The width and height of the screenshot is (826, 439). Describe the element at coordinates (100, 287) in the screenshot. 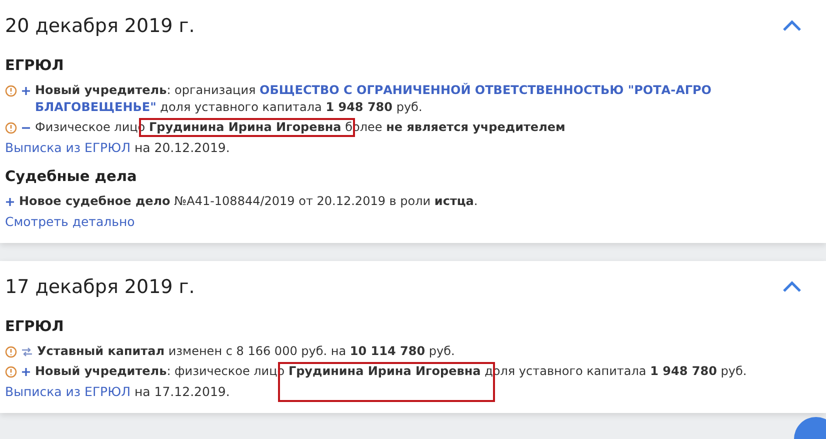

I see `event-date: 17 декабря 2019 г.` at that location.